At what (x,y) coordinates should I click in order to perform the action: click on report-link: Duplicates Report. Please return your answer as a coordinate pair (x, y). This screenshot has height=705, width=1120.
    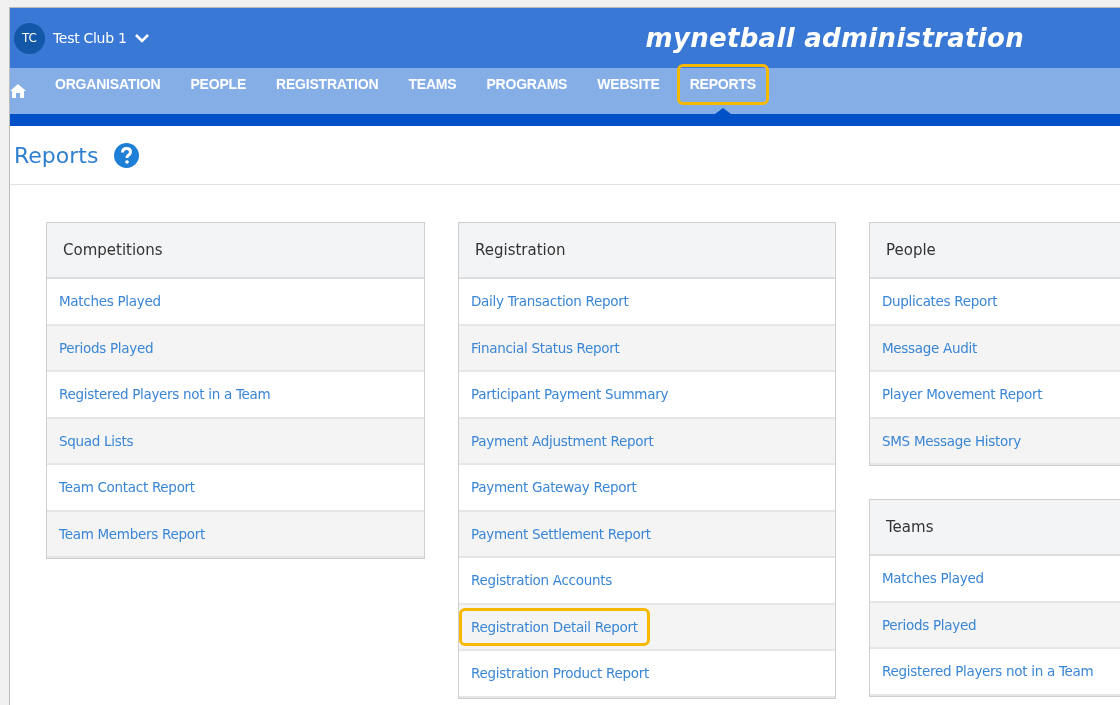
    Looking at the image, I should click on (940, 301).